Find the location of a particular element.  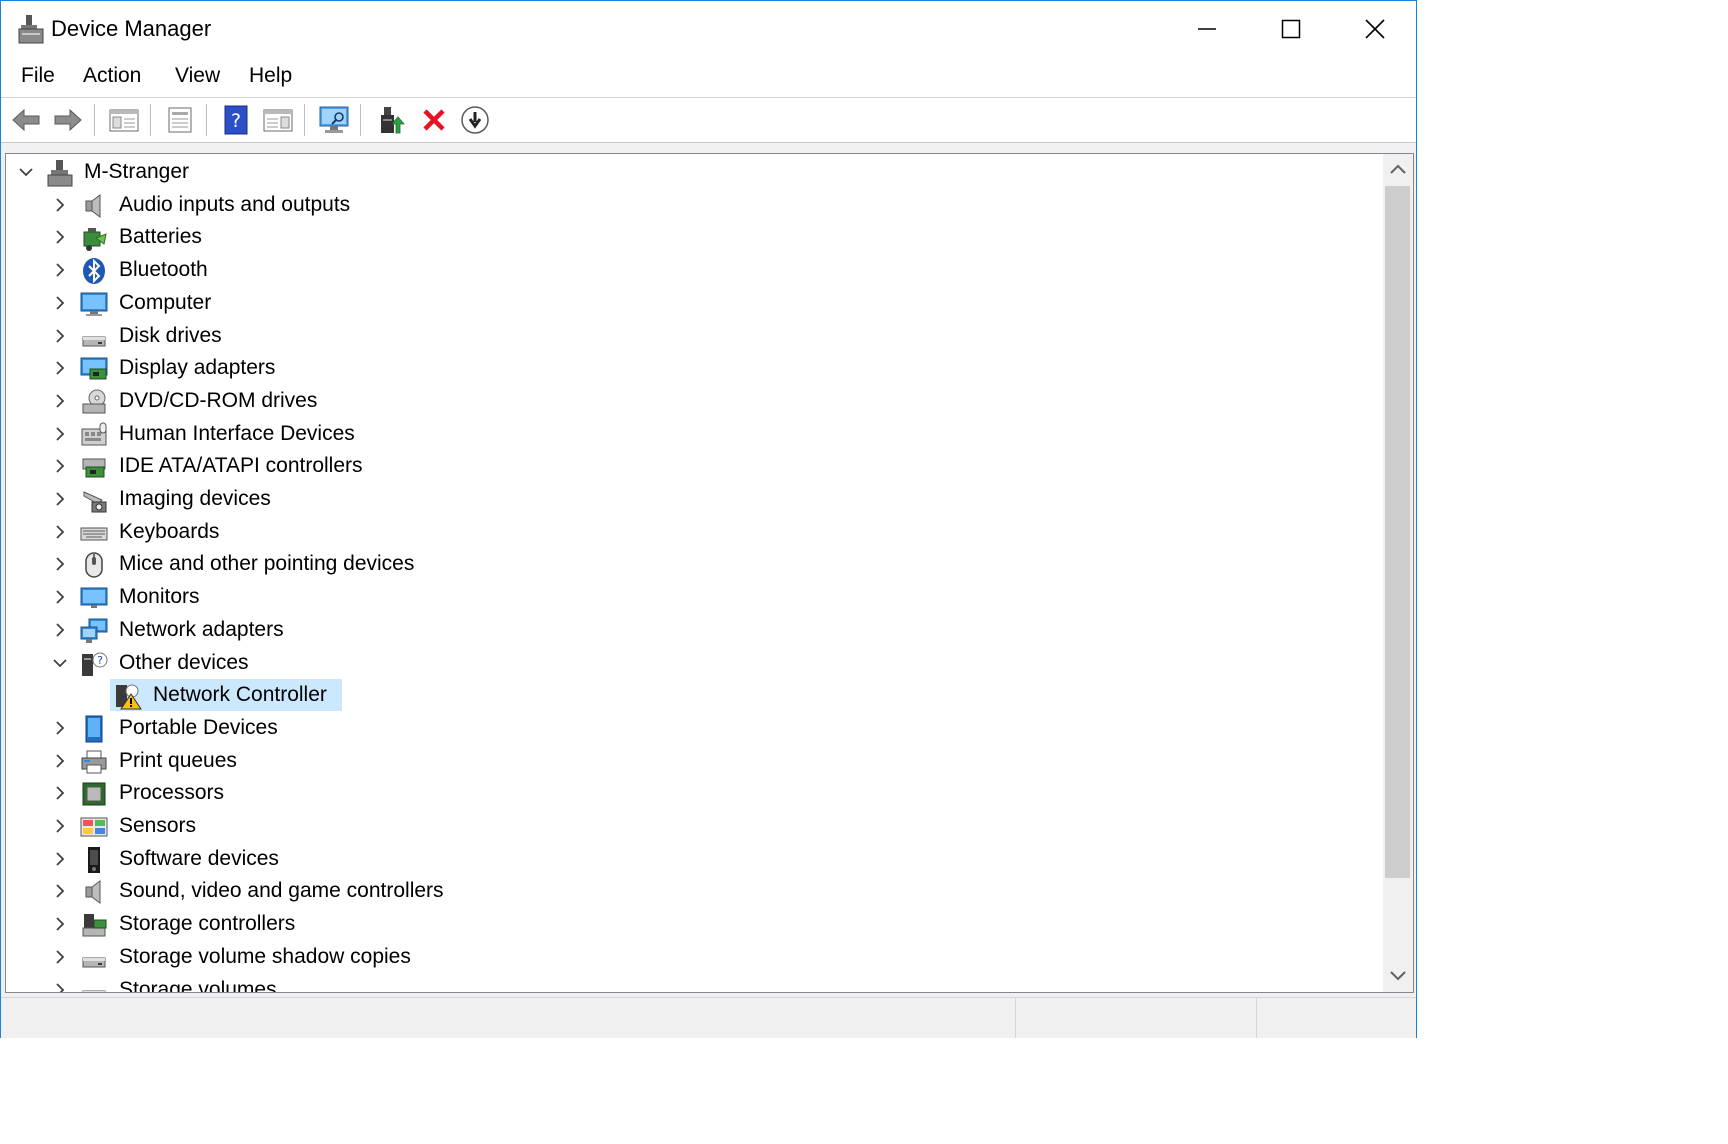

console-tree-icon is located at coordinates (124, 120).